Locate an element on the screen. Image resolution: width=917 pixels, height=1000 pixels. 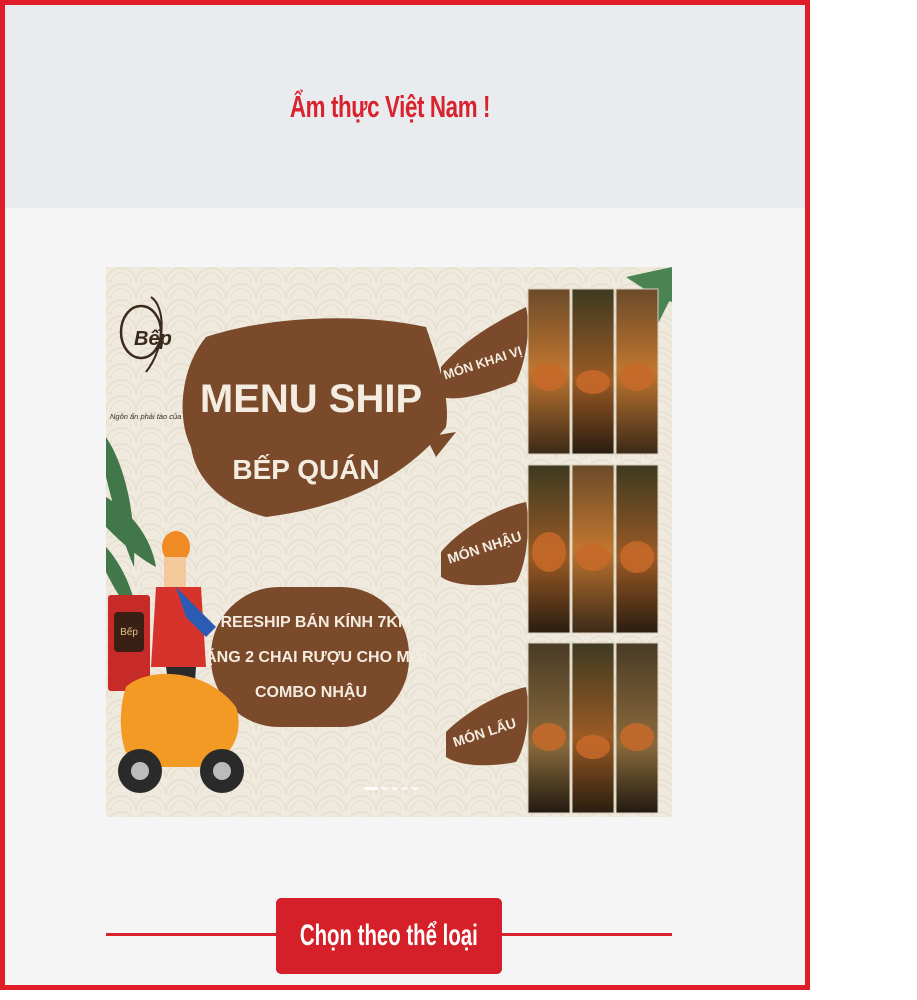
box-logo-text: Bếp is located at coordinates (129, 632).